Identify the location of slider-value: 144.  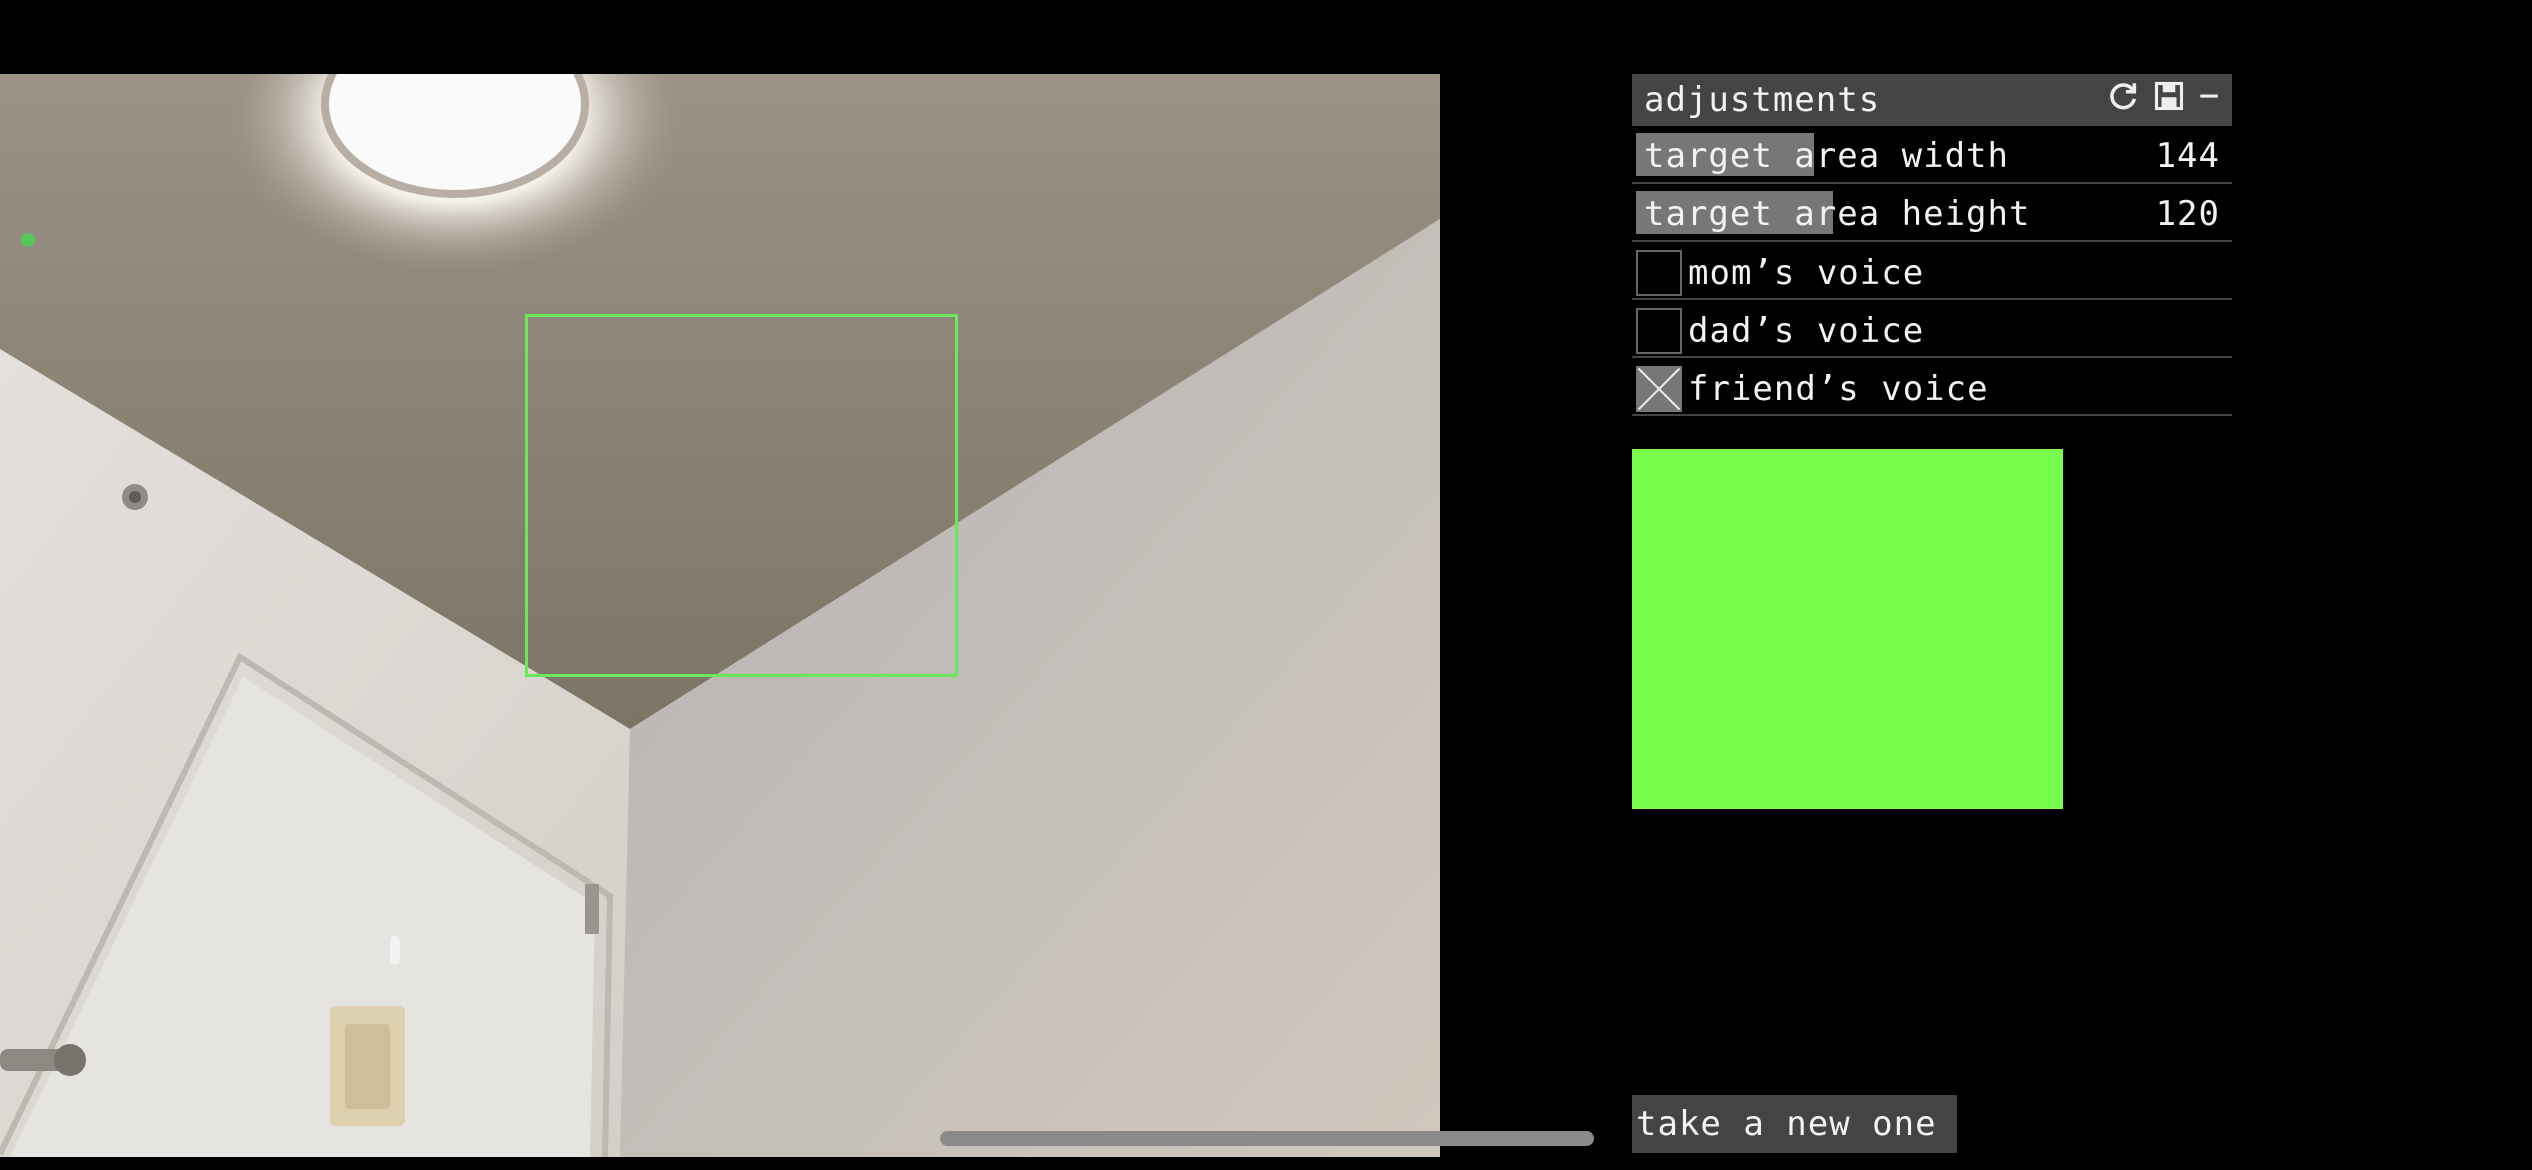
(2187, 156).